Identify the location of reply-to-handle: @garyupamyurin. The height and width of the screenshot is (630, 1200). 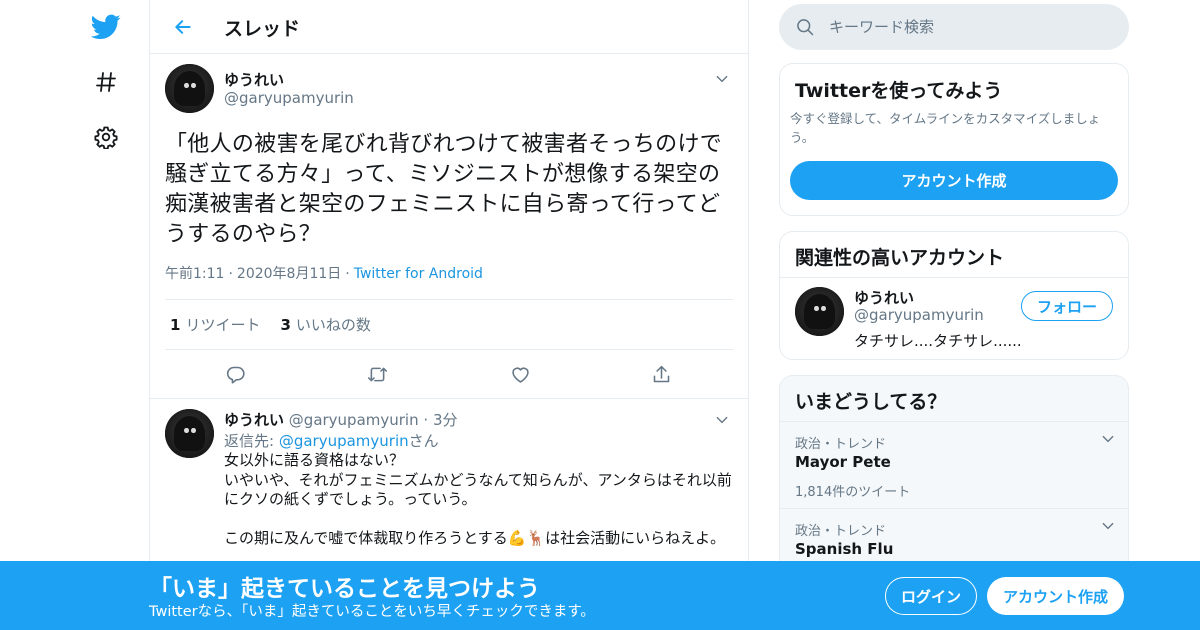
(344, 441).